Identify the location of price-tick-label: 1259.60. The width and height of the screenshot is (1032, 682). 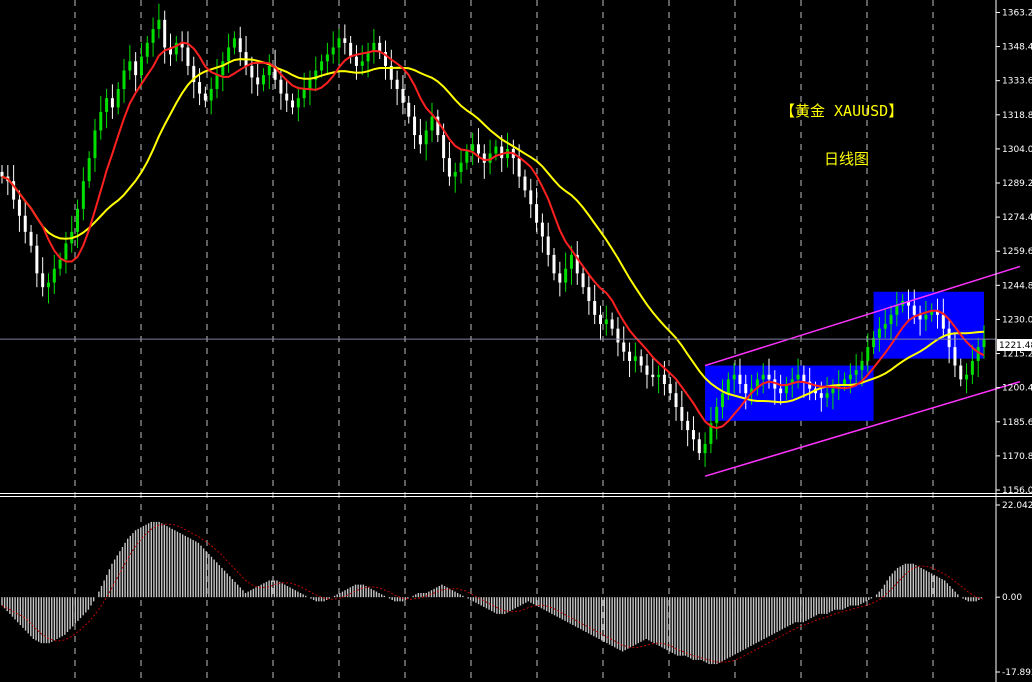
(1017, 252).